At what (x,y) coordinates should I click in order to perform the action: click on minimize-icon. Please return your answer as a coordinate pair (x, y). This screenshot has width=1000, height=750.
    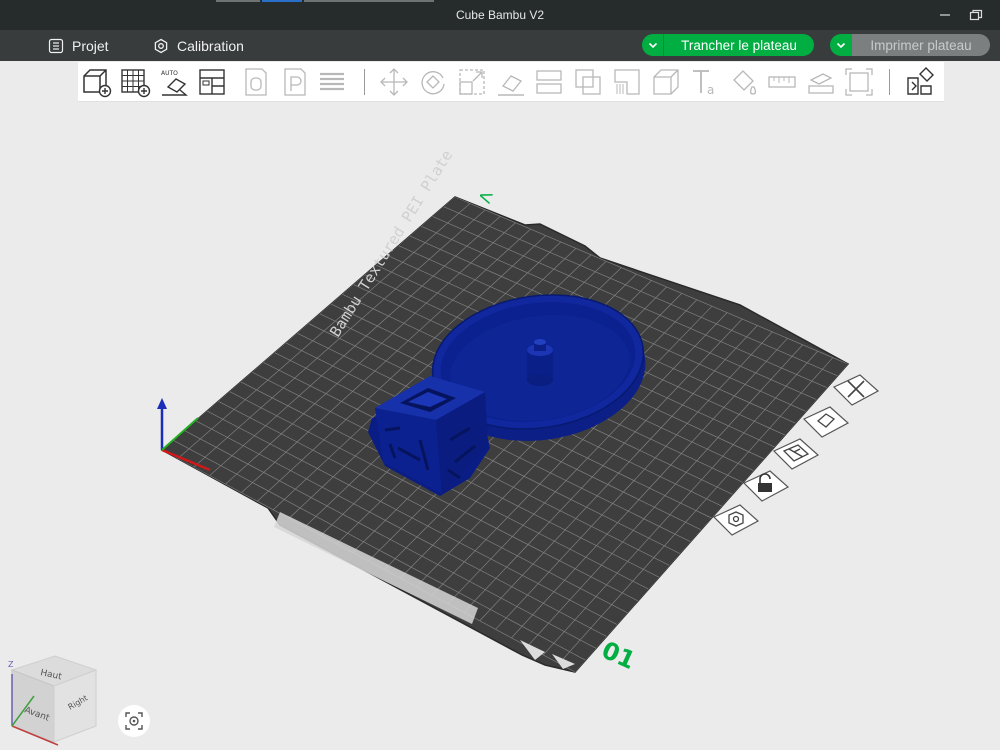
    Looking at the image, I should click on (945, 15).